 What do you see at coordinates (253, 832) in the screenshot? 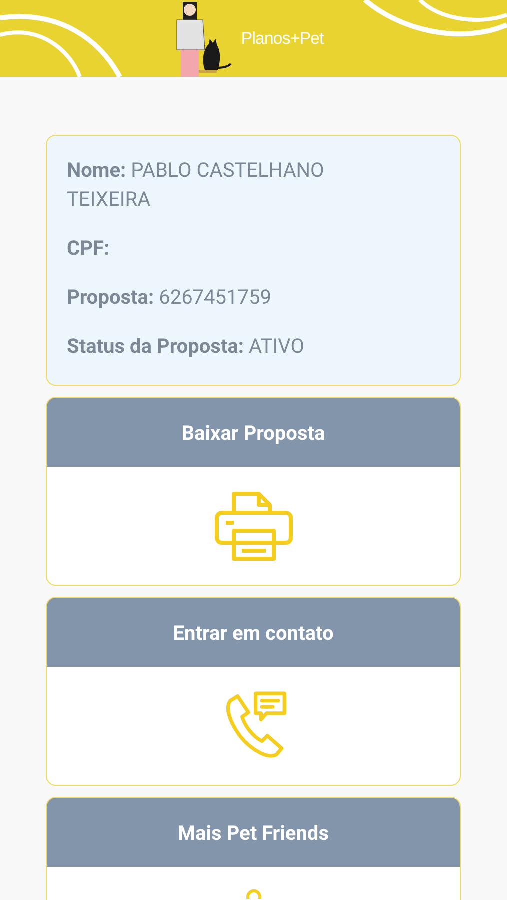
I see `action-title: Mais Pet Friends` at bounding box center [253, 832].